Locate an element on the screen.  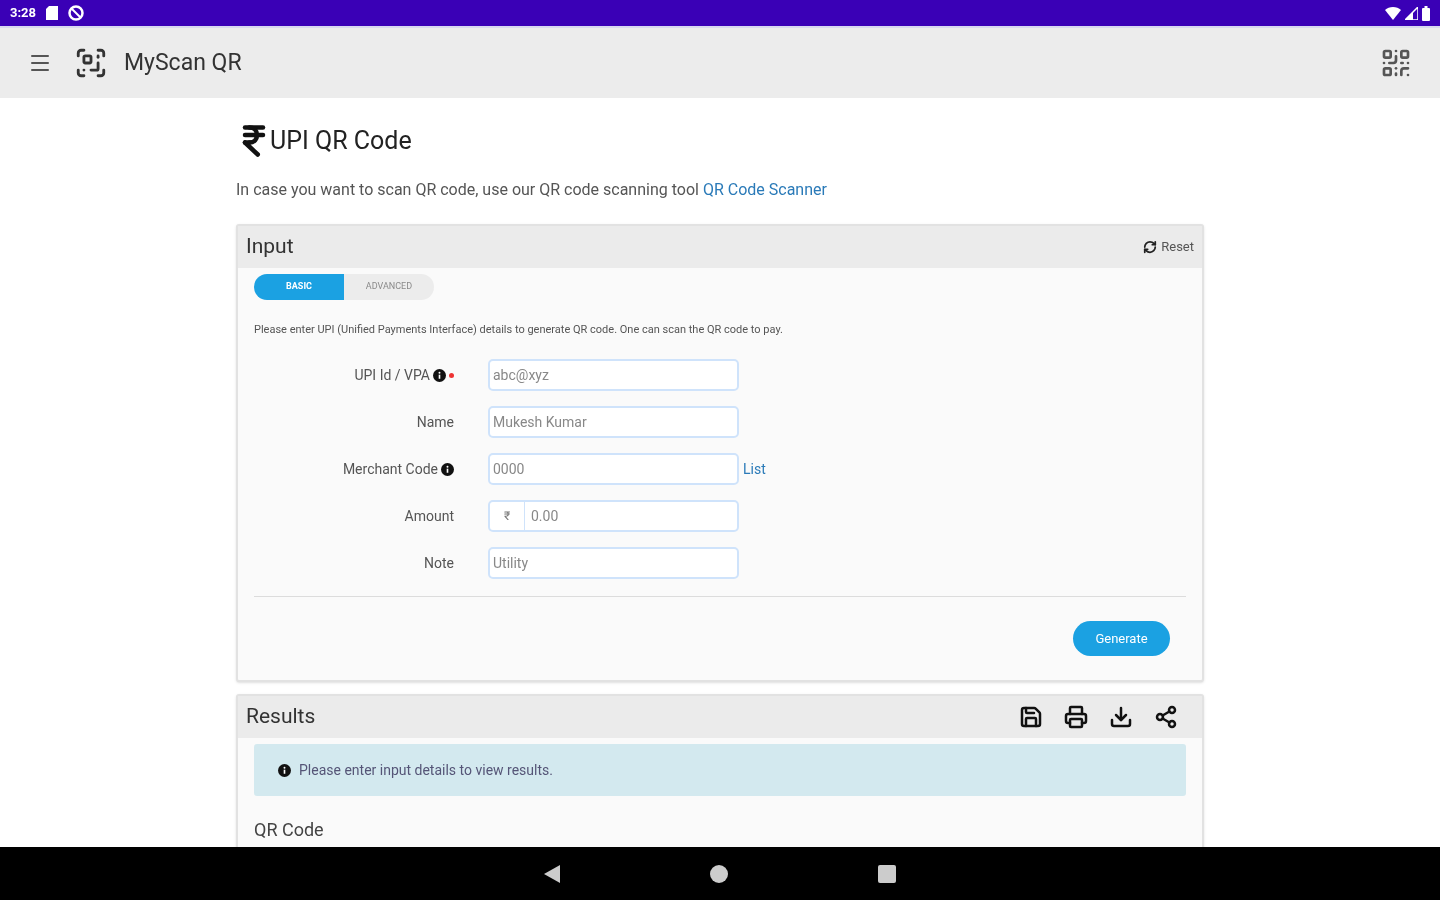
field-label: Name is located at coordinates (435, 422).